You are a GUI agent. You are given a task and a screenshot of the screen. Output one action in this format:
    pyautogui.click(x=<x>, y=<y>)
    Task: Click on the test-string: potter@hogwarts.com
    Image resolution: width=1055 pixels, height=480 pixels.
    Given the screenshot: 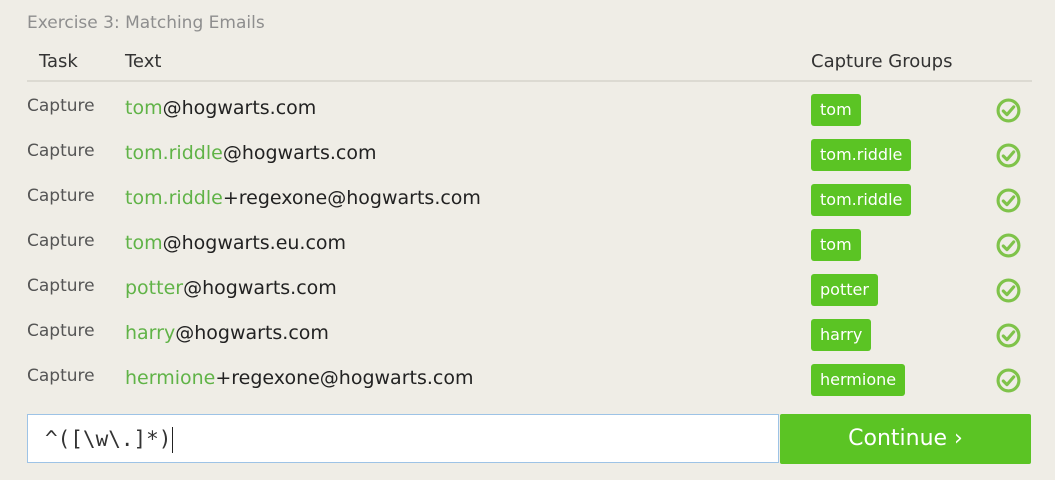 What is the action you would take?
    pyautogui.click(x=231, y=288)
    